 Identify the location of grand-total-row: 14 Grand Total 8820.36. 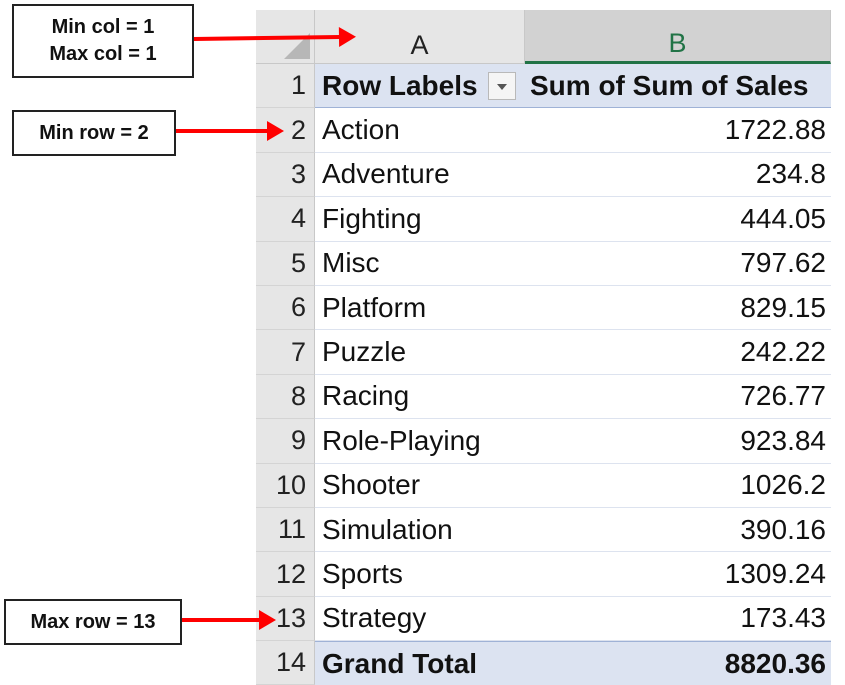
(543, 663).